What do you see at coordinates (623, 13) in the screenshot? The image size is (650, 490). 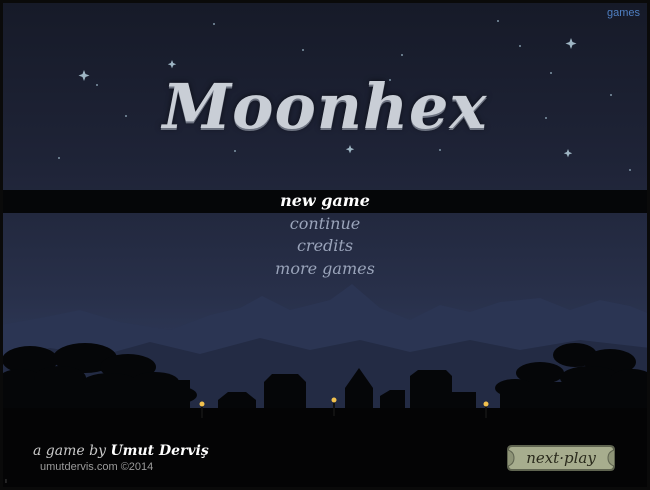 I see `games-link: games` at bounding box center [623, 13].